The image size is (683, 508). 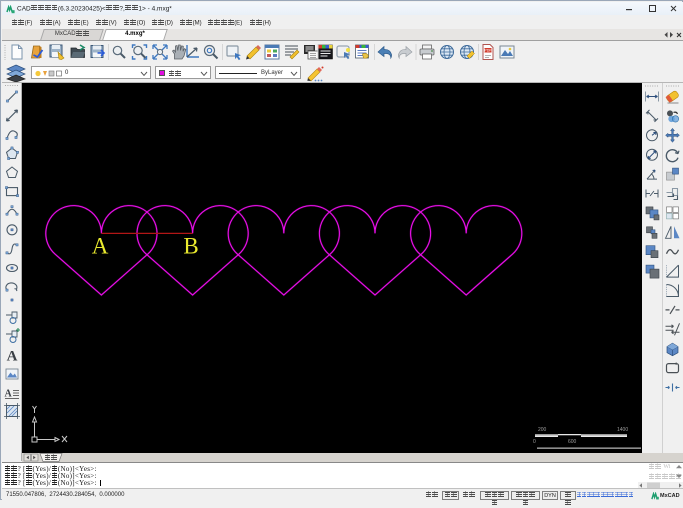 I want to click on svg-text: 1400, so click(x=622, y=430).